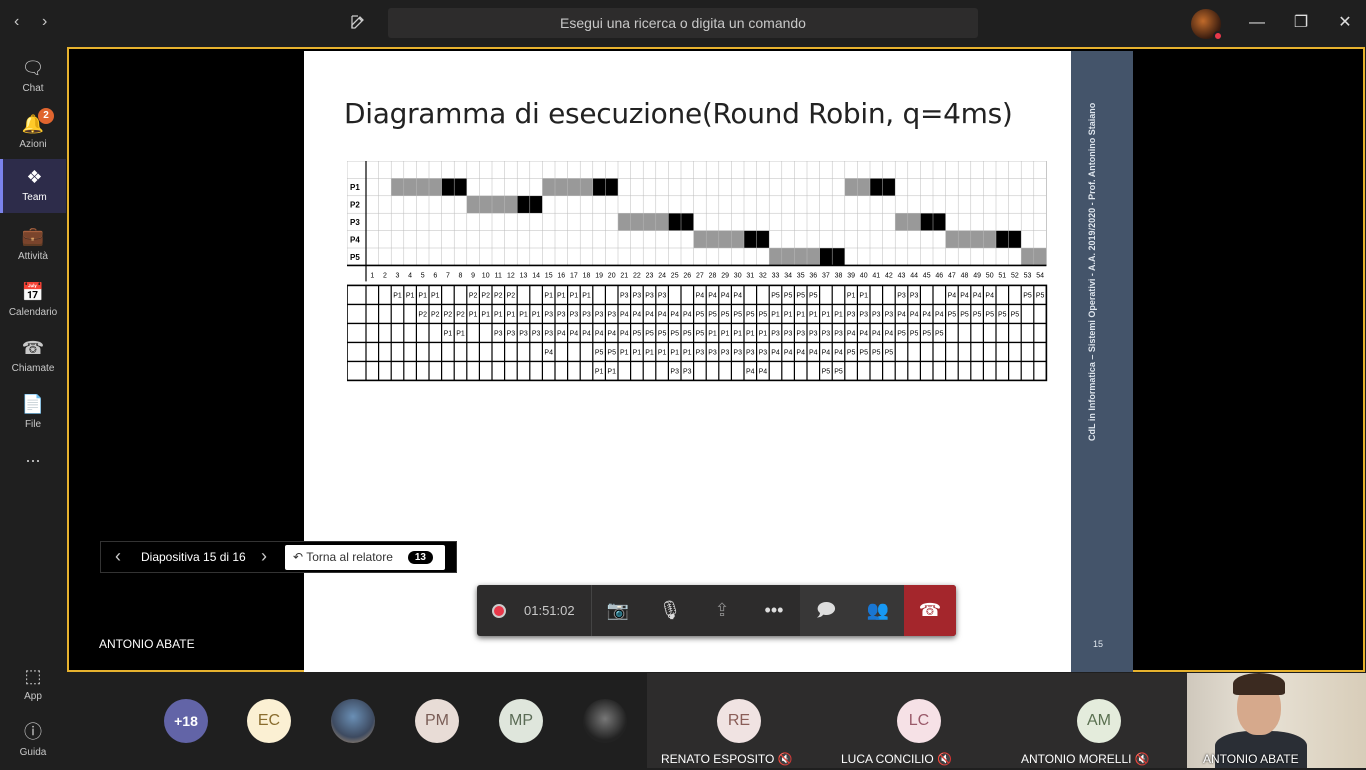 This screenshot has width=1366, height=770. I want to click on hangup-icon: ☎, so click(930, 610).